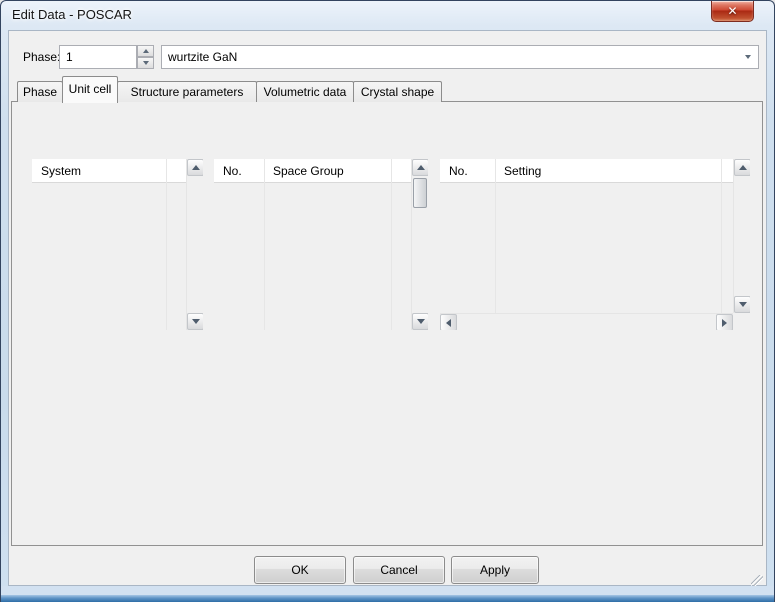  I want to click on spin-up-icon, so click(145, 51).